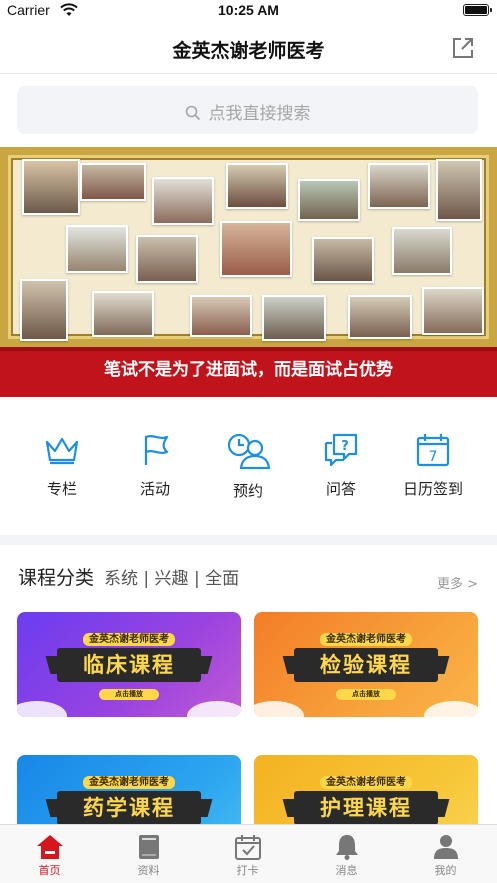 The width and height of the screenshot is (497, 883). I want to click on tab-checkin: 打卡, so click(247, 851).